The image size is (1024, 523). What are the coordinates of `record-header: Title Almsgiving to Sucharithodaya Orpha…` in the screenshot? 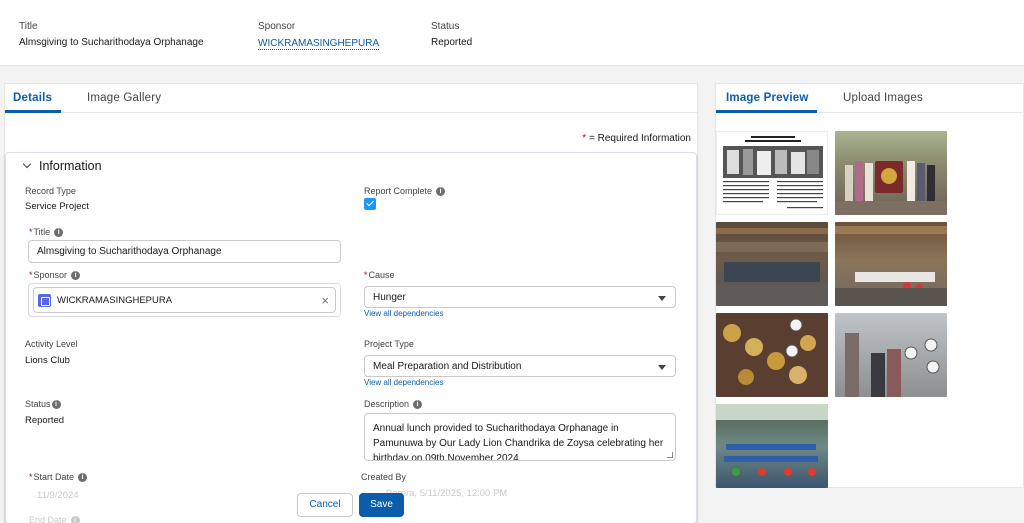 It's located at (512, 33).